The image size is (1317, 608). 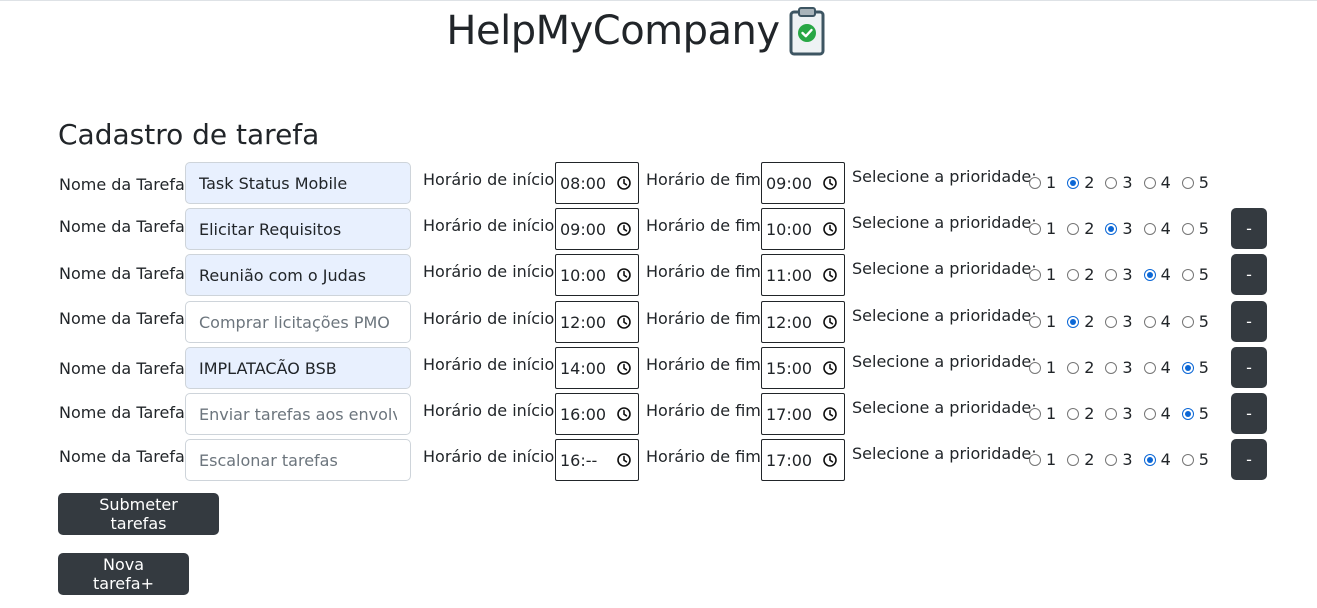 I want to click on start-time-input: 10:00, so click(x=597, y=275).